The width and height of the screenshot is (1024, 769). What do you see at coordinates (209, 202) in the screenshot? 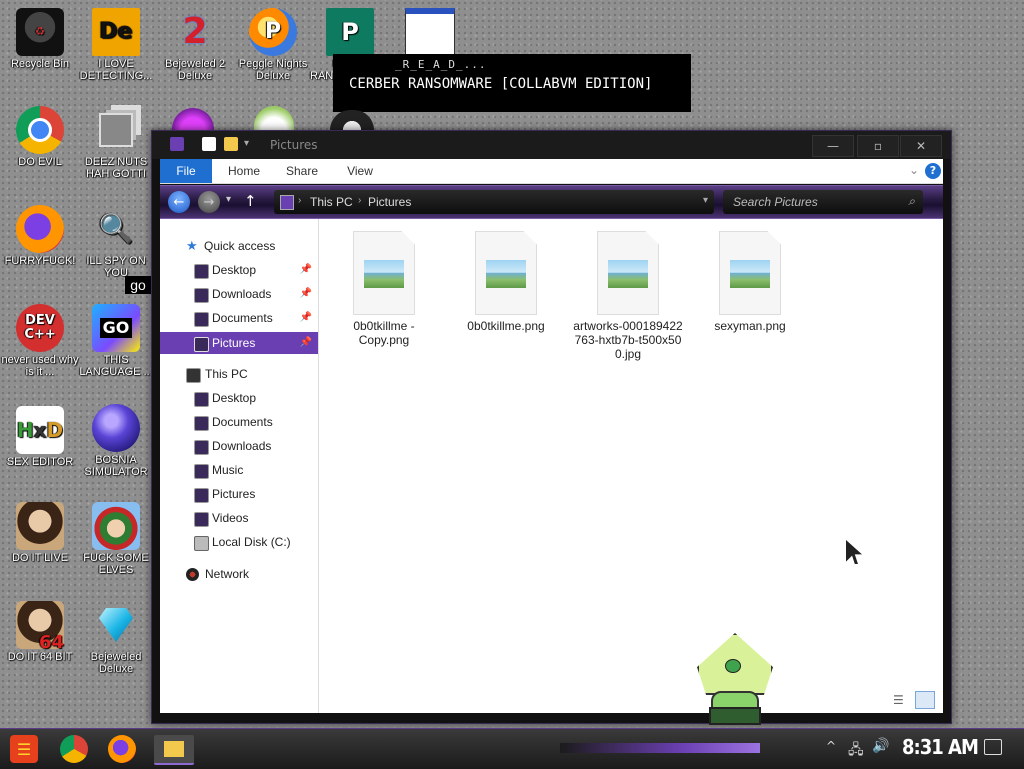
I see `forward-button: →` at bounding box center [209, 202].